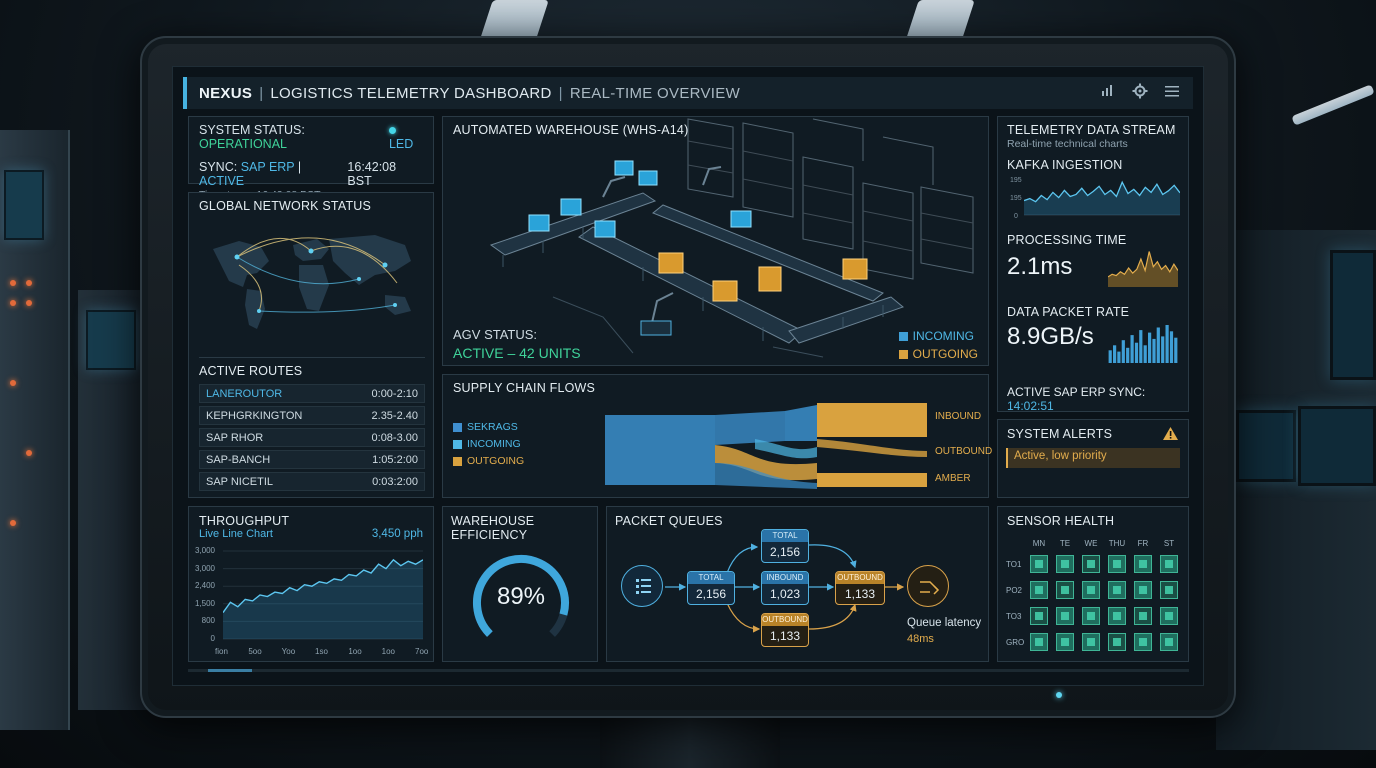 This screenshot has width=1376, height=768. What do you see at coordinates (1059, 695) in the screenshot?
I see `camera-indicator` at bounding box center [1059, 695].